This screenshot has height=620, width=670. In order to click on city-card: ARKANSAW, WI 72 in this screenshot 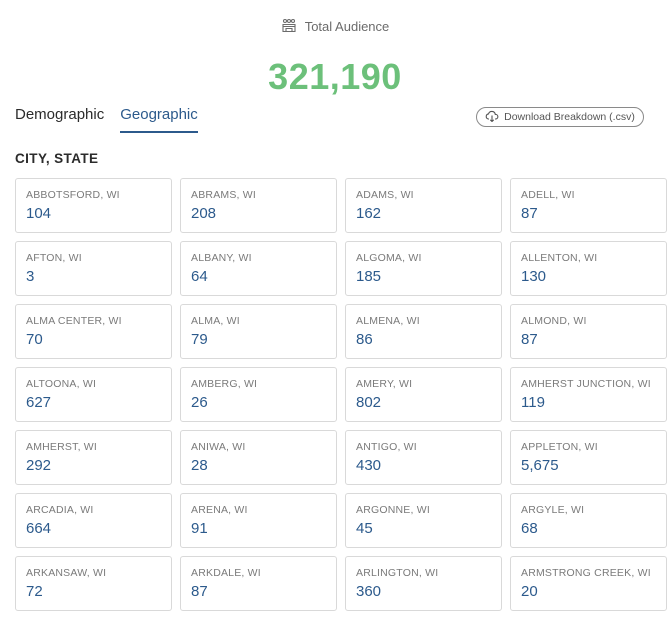, I will do `click(93, 583)`.